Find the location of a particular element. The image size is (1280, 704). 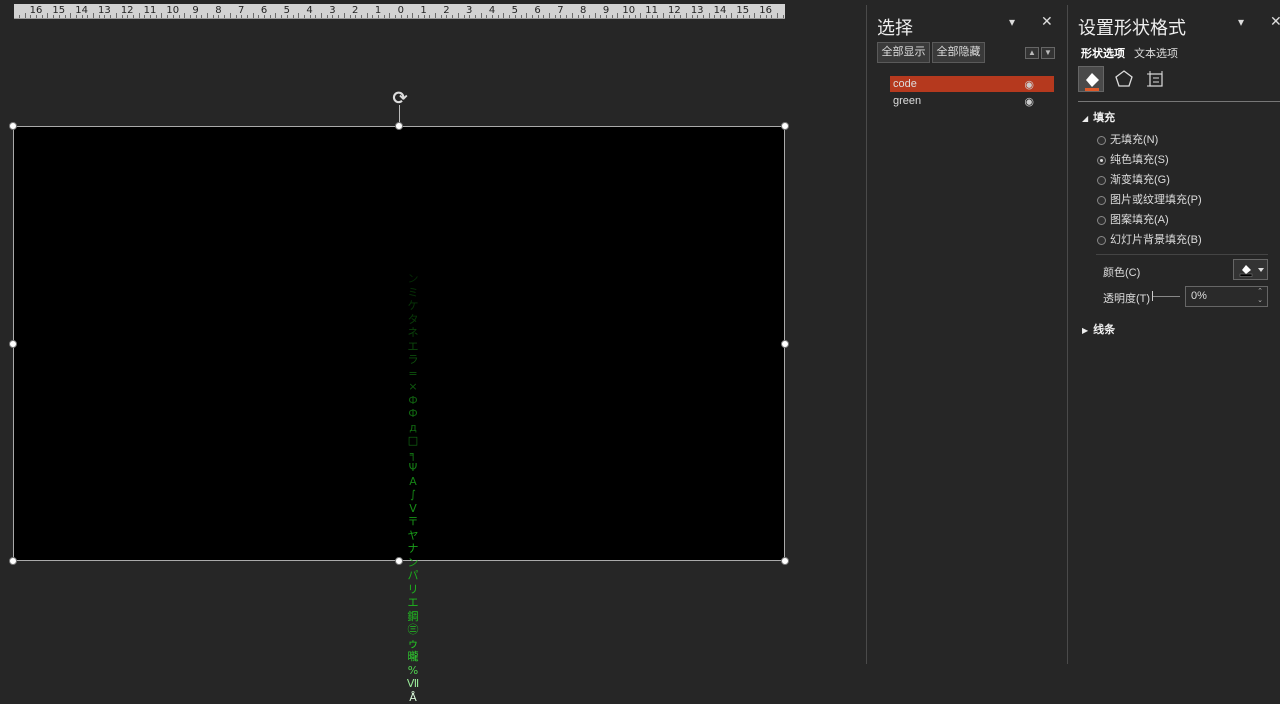

resize-handle-top-right is located at coordinates (785, 126).